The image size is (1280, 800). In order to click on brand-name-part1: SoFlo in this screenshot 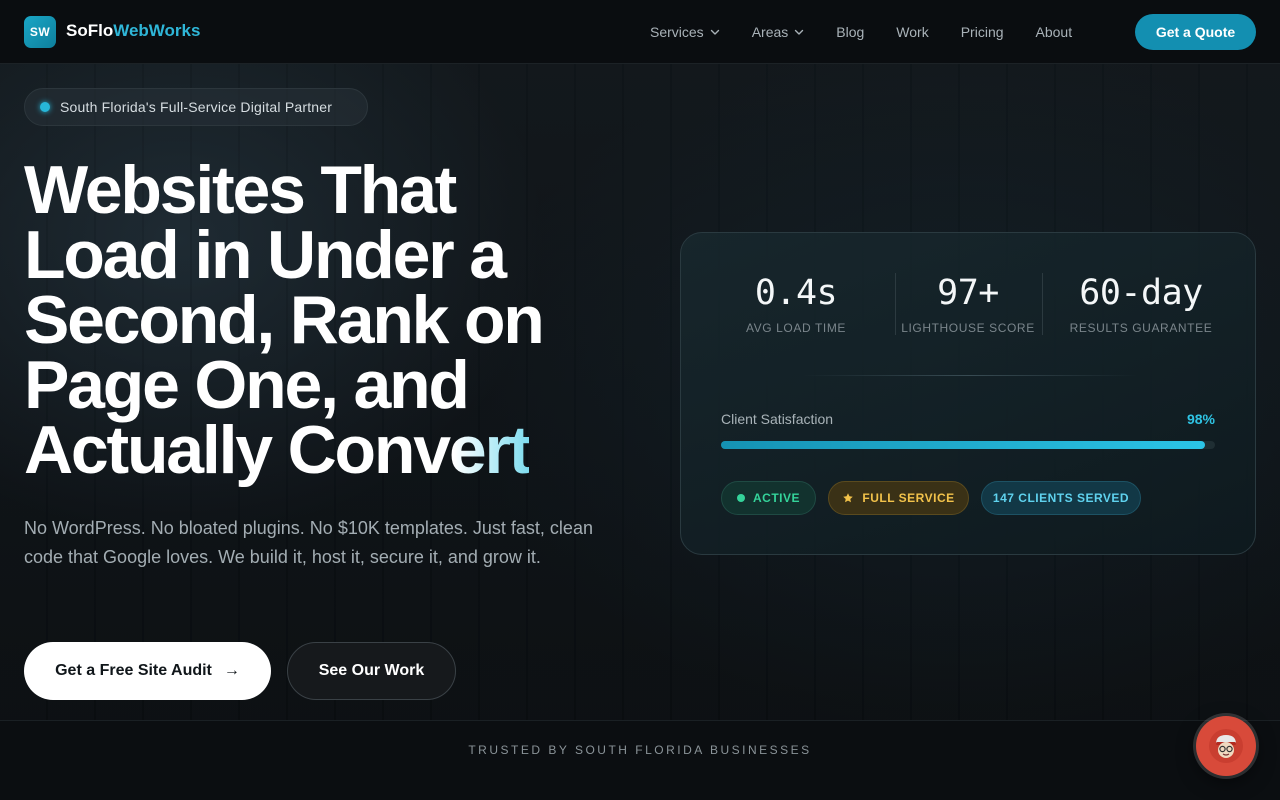, I will do `click(90, 30)`.